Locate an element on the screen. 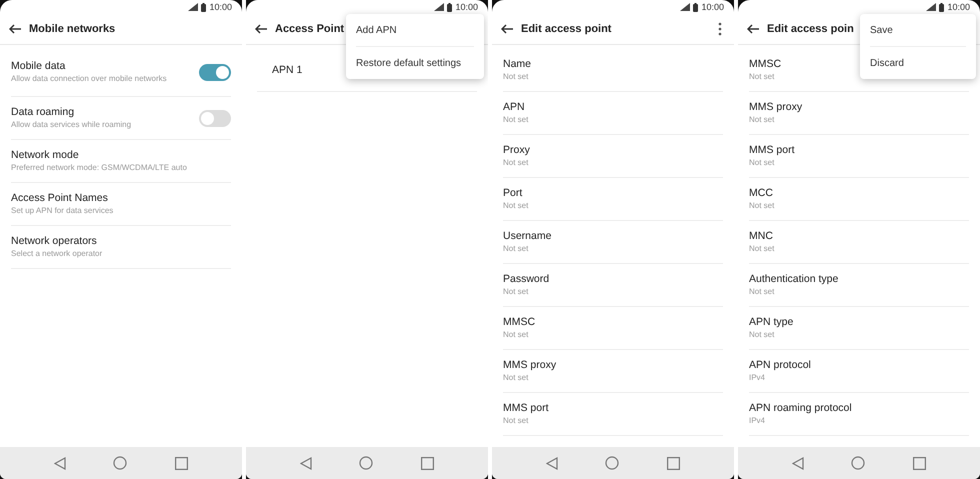 The height and width of the screenshot is (479, 980). settings-row: APN type Not set is located at coordinates (859, 328).